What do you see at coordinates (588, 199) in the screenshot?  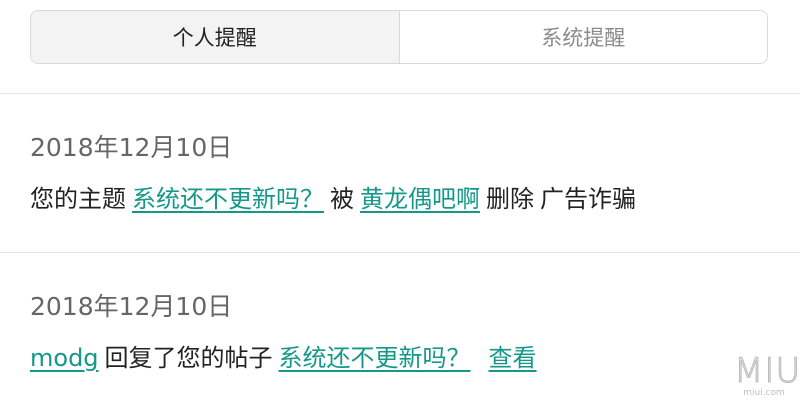 I see `notice-reason: 广告诈骗` at bounding box center [588, 199].